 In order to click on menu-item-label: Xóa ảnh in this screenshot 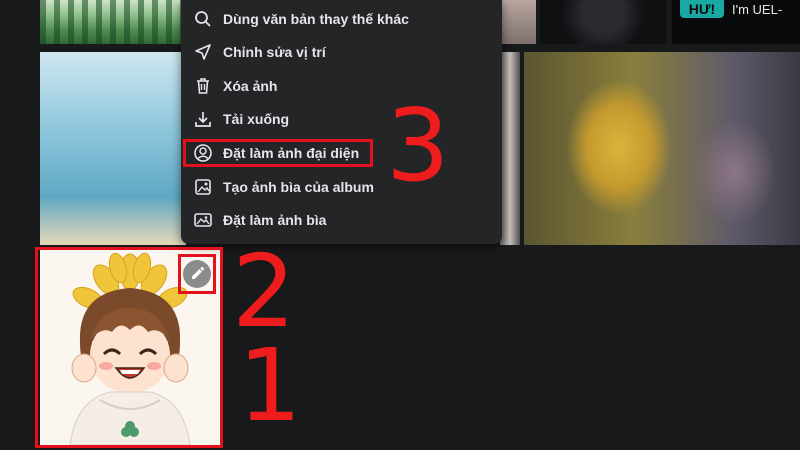, I will do `click(250, 86)`.